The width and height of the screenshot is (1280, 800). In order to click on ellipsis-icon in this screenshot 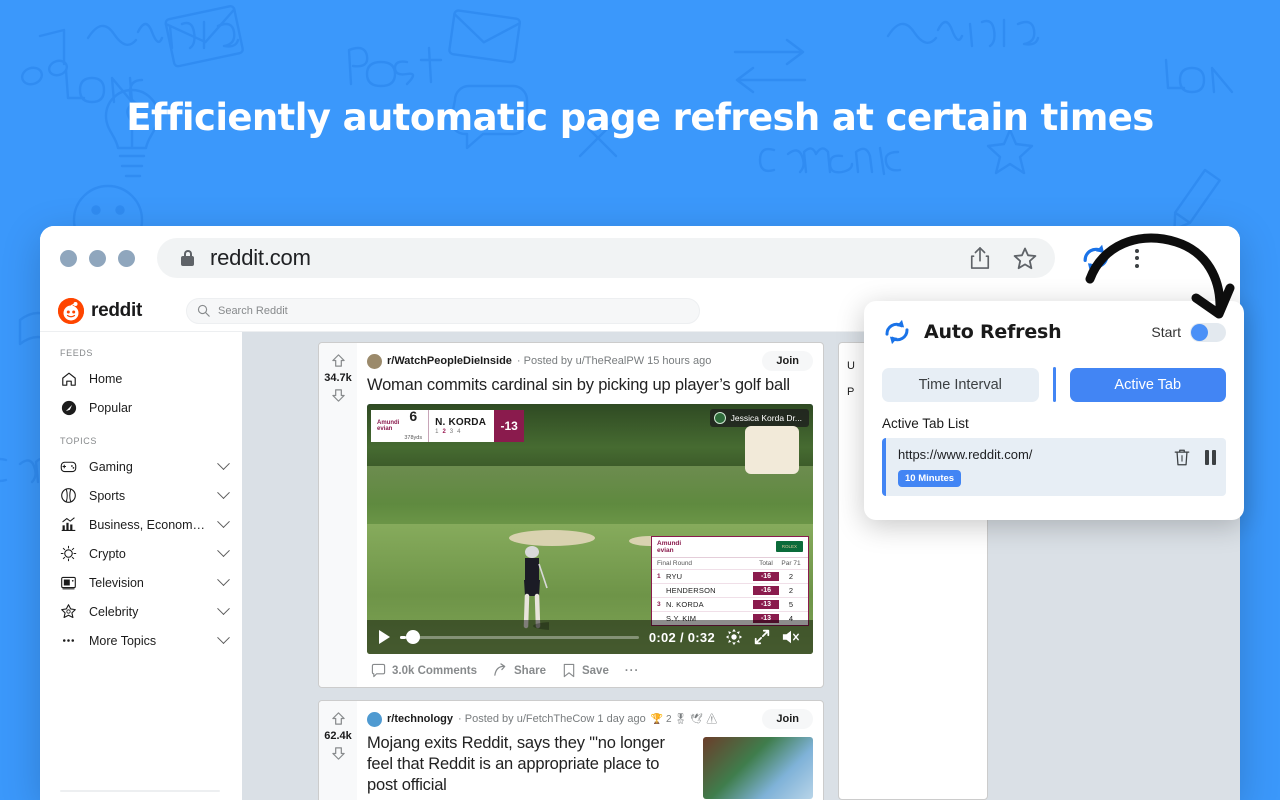, I will do `click(68, 640)`.